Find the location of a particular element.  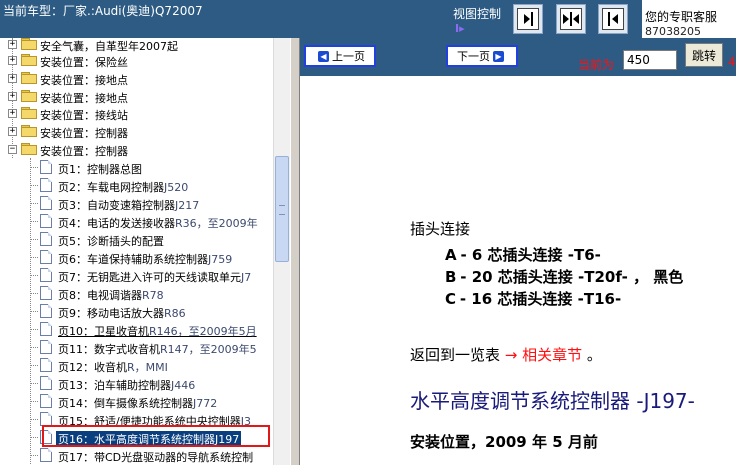

panel-splitter is located at coordinates (295, 251).